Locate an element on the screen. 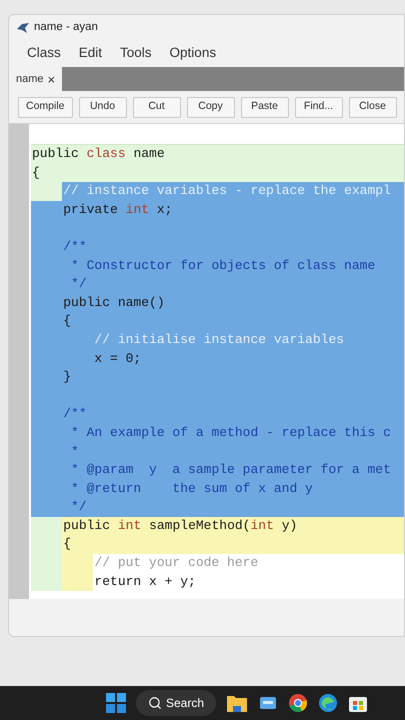 Image resolution: width=405 pixels, height=720 pixels. chrome-icon is located at coordinates (298, 703).